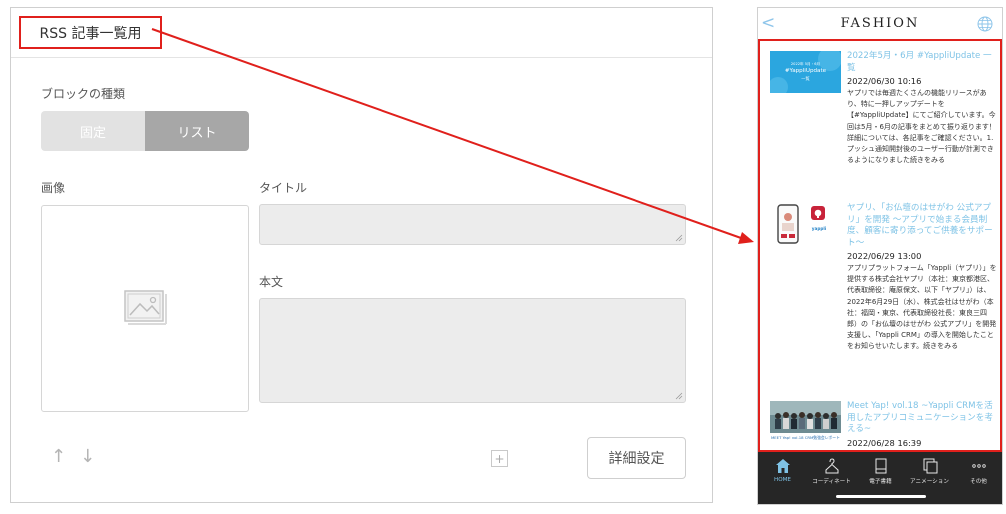  Describe the element at coordinates (881, 496) in the screenshot. I see `home-indicator` at that location.